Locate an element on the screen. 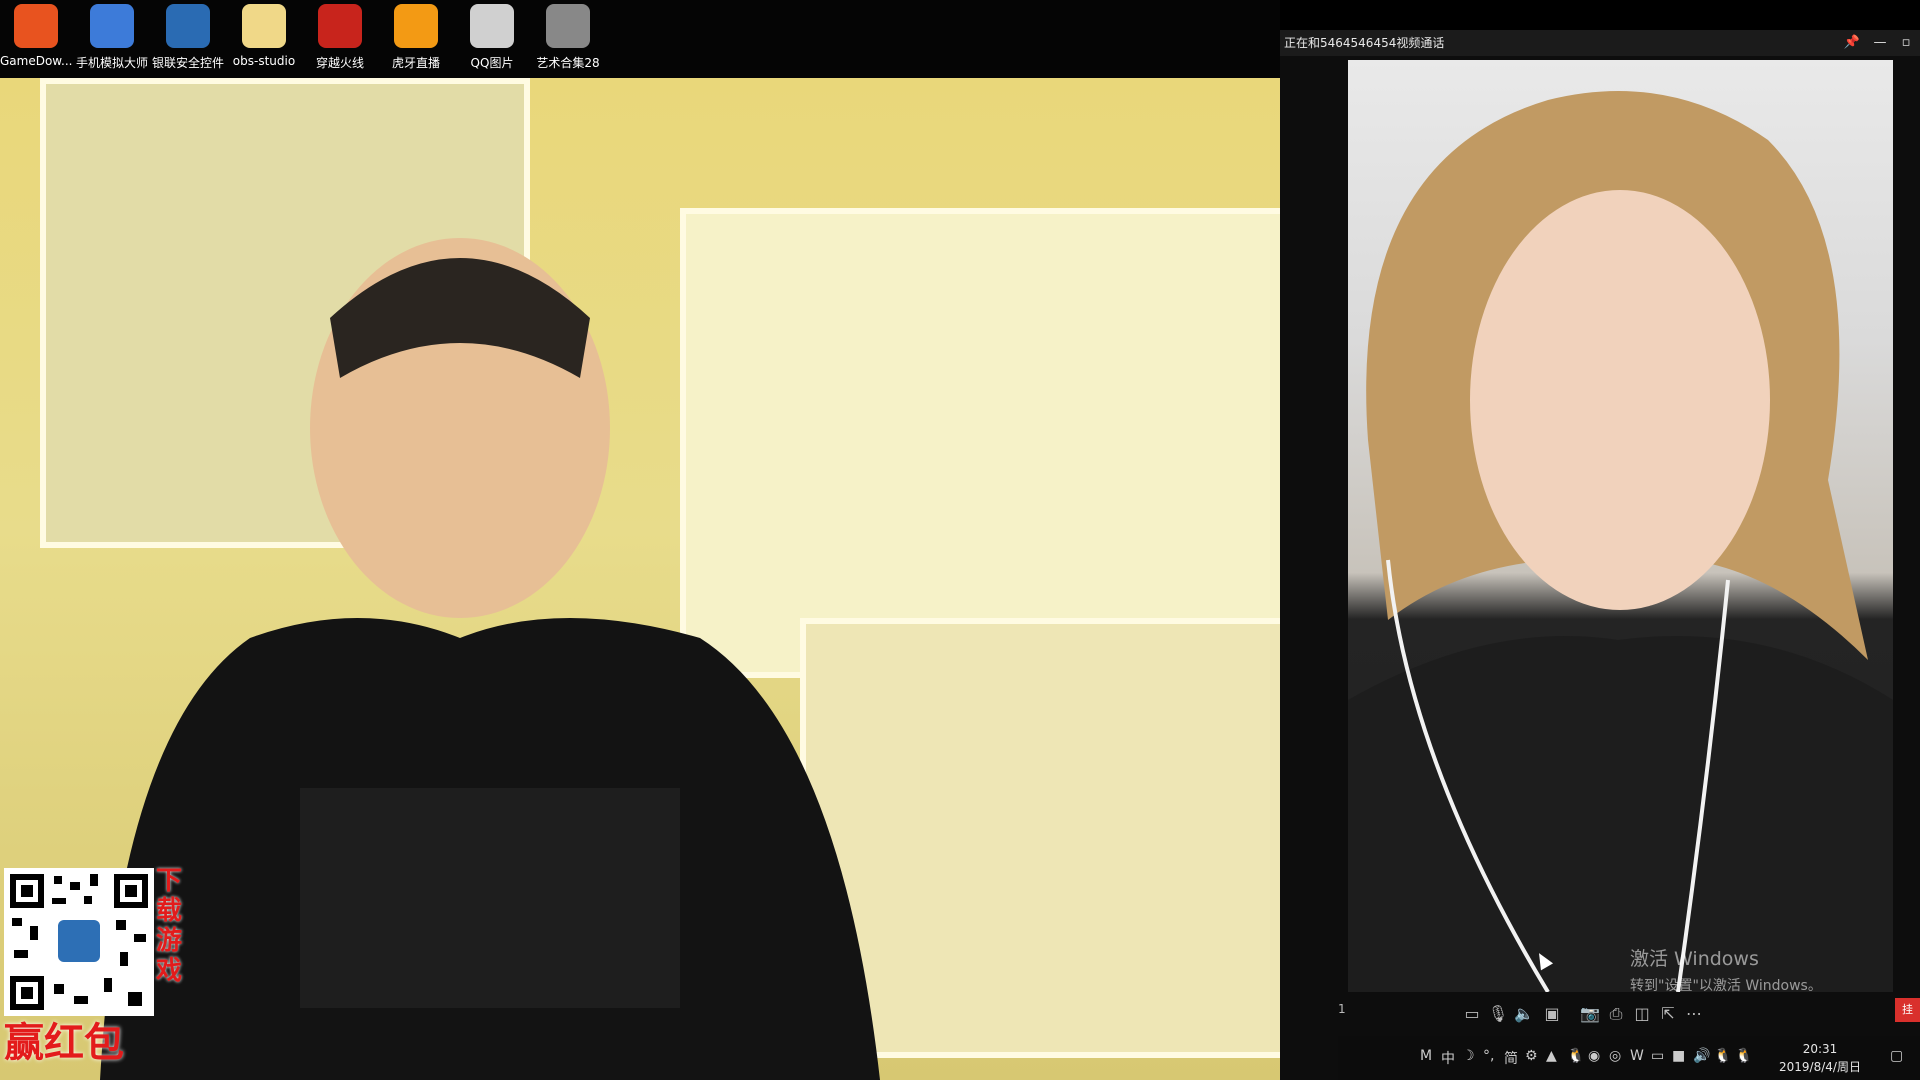 This screenshot has width=1920, height=1080. promo-red-envelope-text: 赢红包 is located at coordinates (64, 1043).